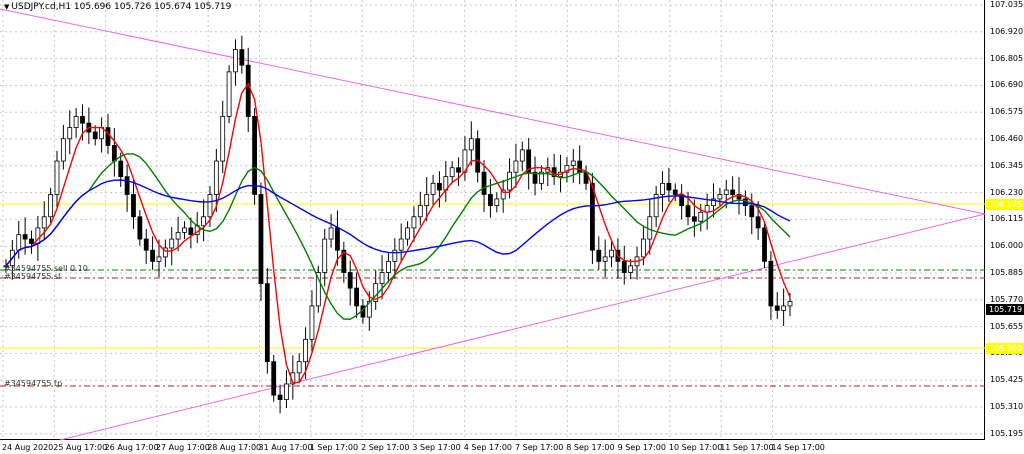 This screenshot has width=1024, height=454. What do you see at coordinates (1007, 406) in the screenshot?
I see `price-tick-label: 105.310` at bounding box center [1007, 406].